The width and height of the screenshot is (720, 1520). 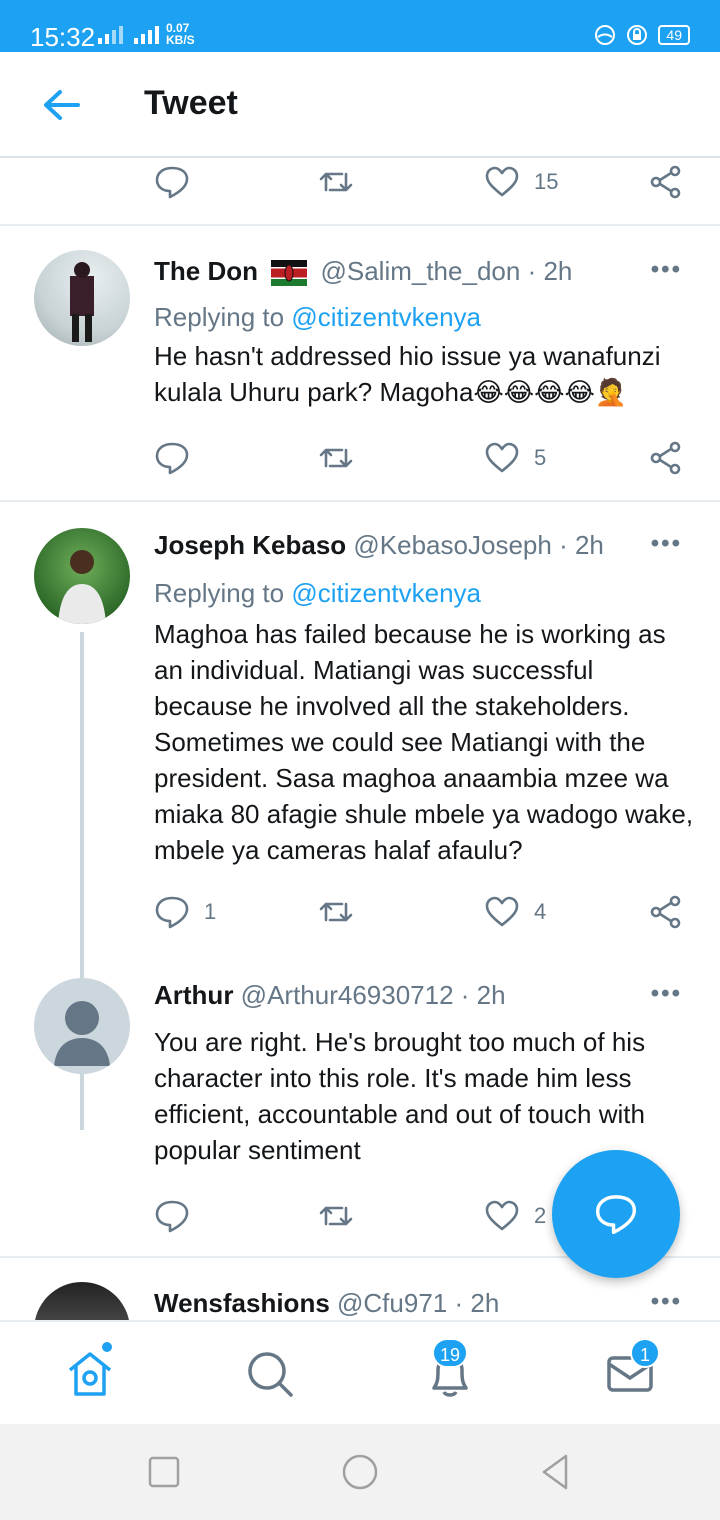 What do you see at coordinates (392, 1303) in the screenshot?
I see `author-handle: @Cfu971` at bounding box center [392, 1303].